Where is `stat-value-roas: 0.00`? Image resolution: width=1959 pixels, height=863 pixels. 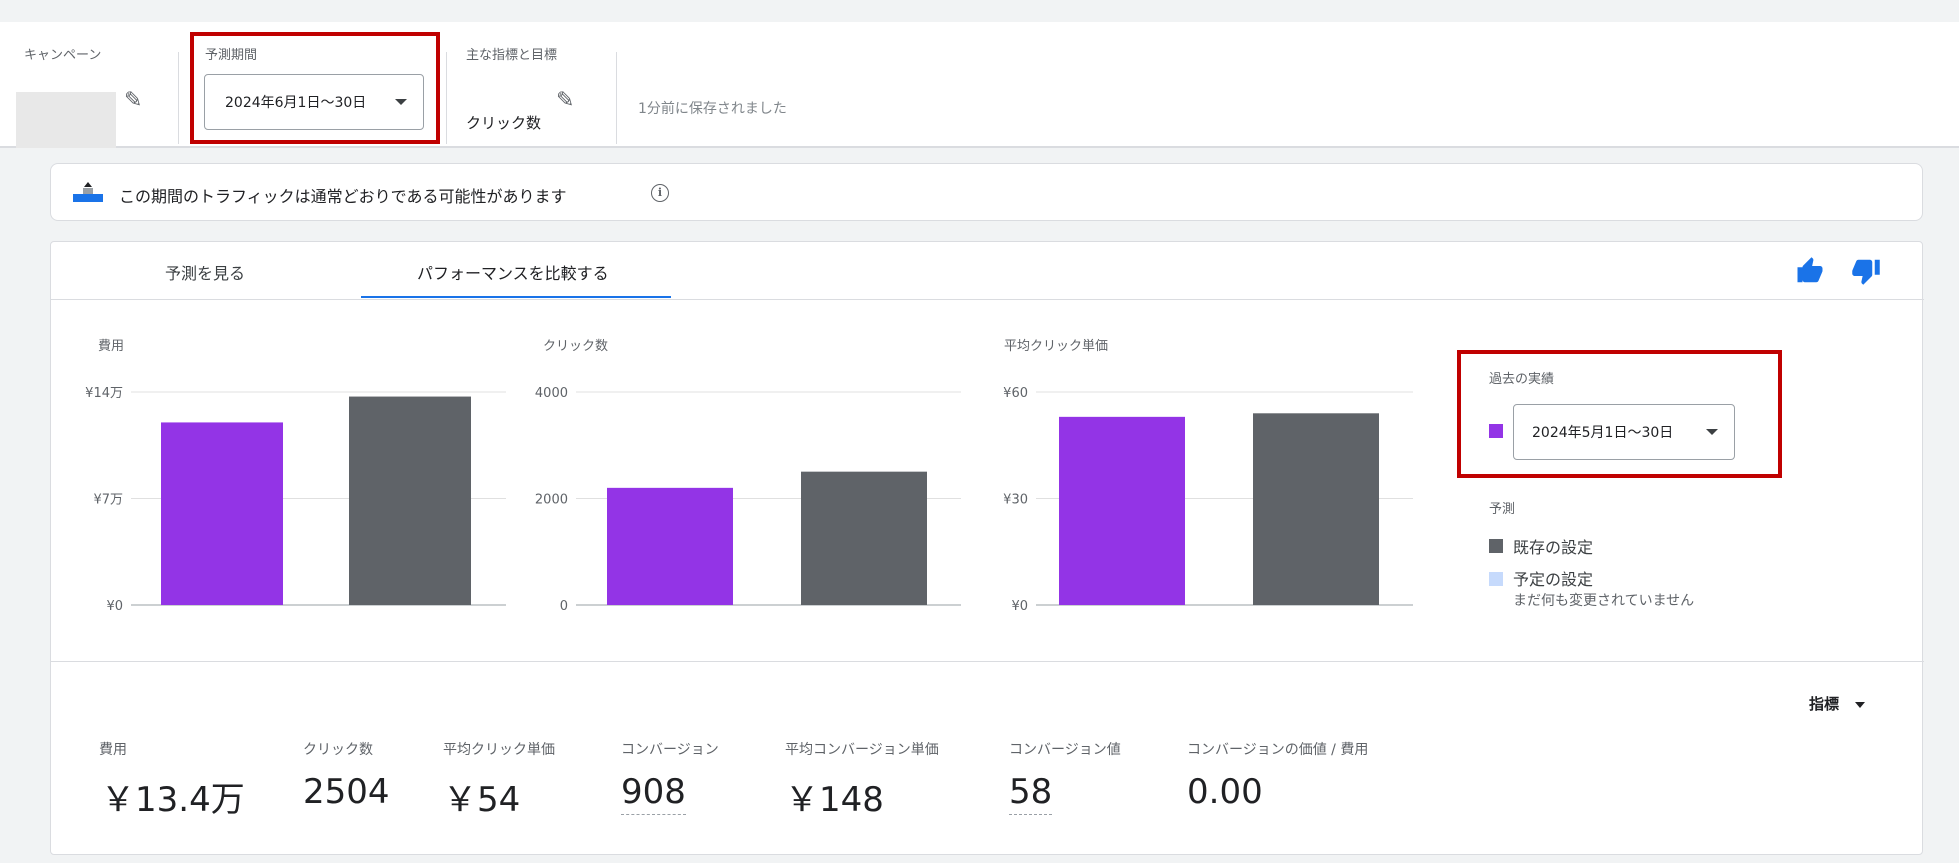 stat-value-roas: 0.00 is located at coordinates (1225, 792).